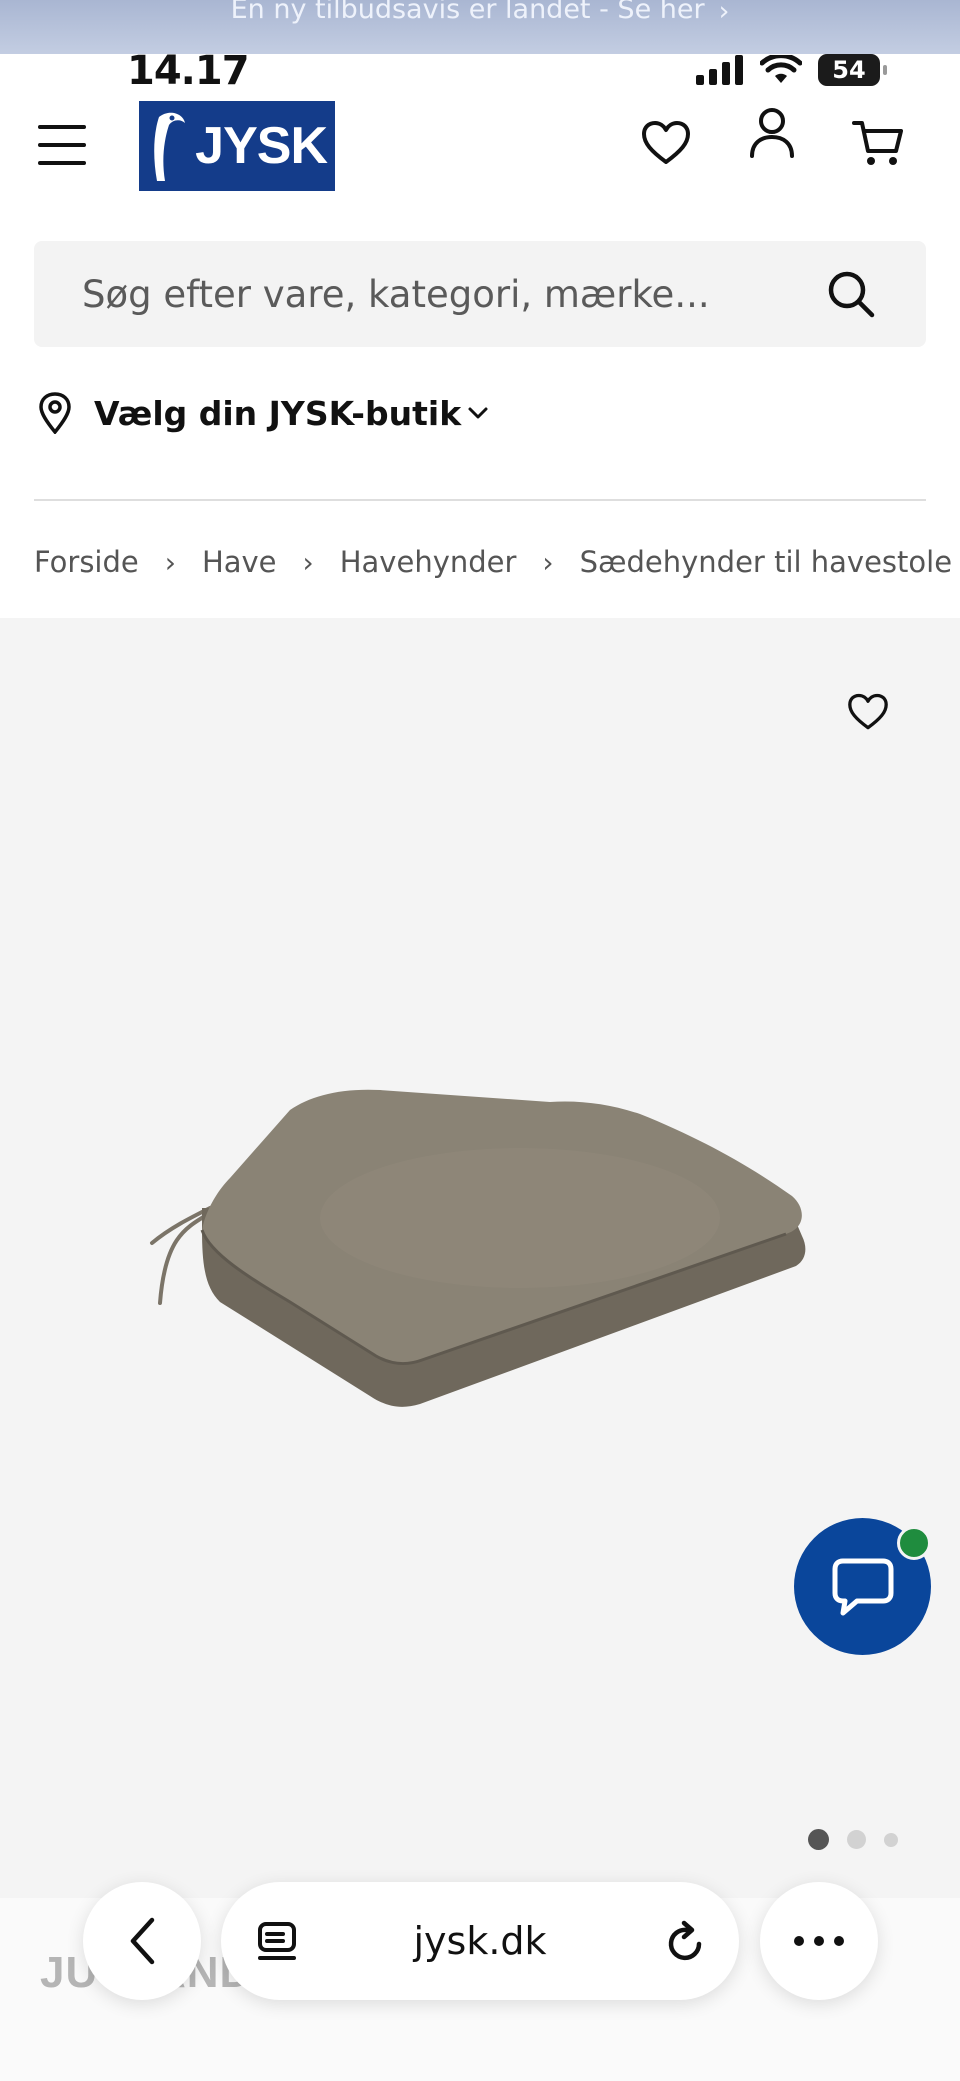  I want to click on breadcrumb-item-havehynder: Havehynder, so click(428, 562).